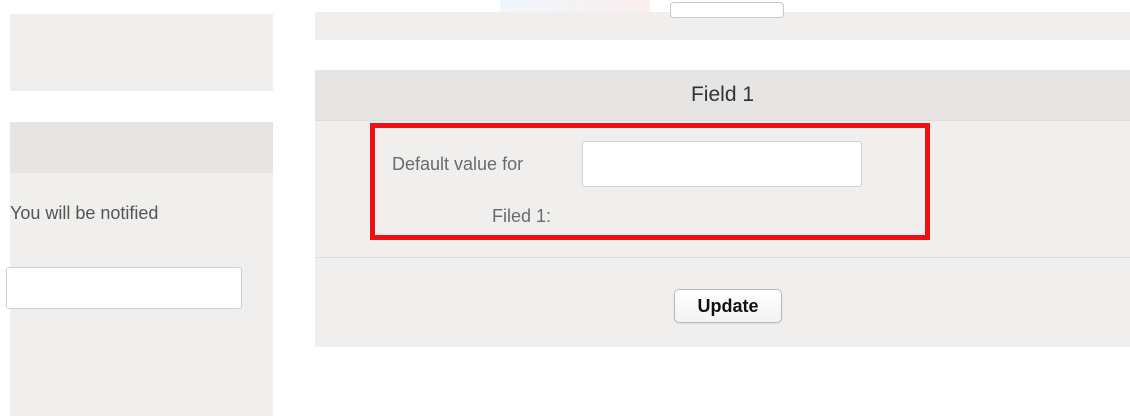  Describe the element at coordinates (722, 95) in the screenshot. I see `field-header: Field 1` at that location.